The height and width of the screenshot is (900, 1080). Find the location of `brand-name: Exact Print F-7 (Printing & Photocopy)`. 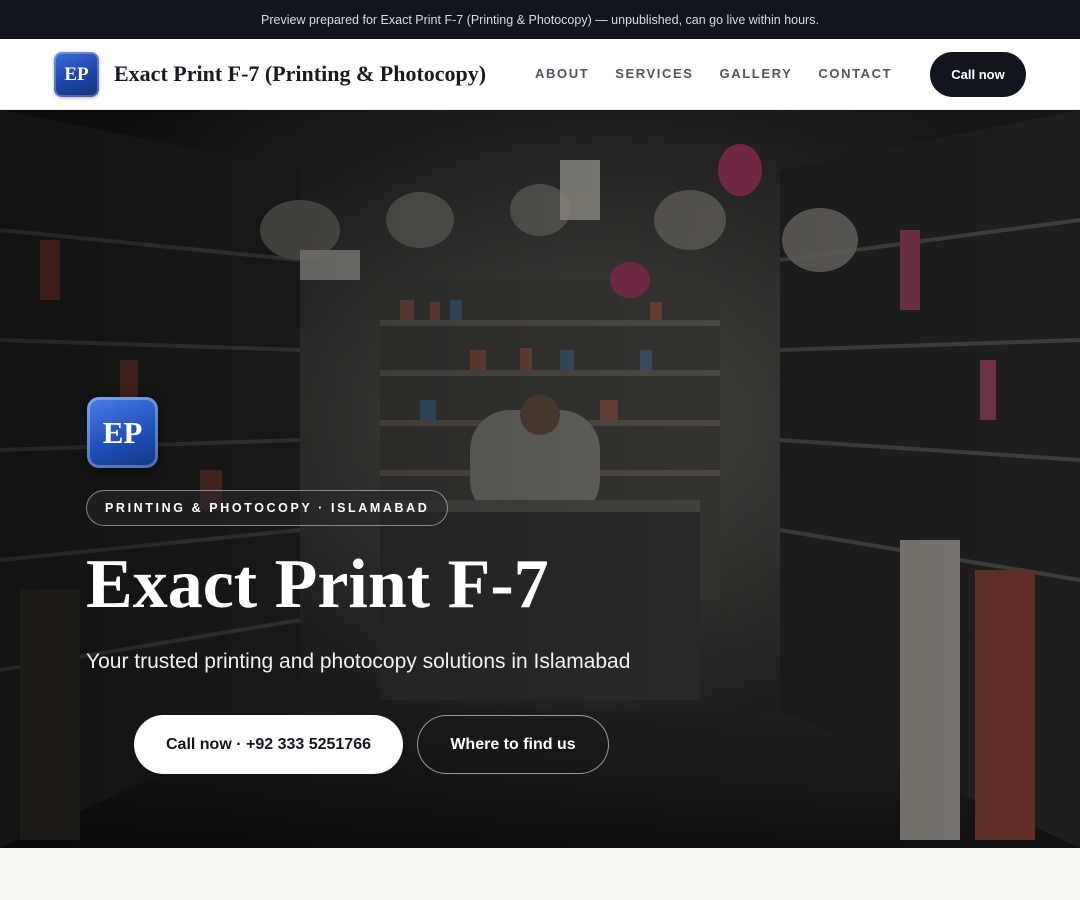

brand-name: Exact Print F-7 (Printing & Photocopy) is located at coordinates (300, 74).